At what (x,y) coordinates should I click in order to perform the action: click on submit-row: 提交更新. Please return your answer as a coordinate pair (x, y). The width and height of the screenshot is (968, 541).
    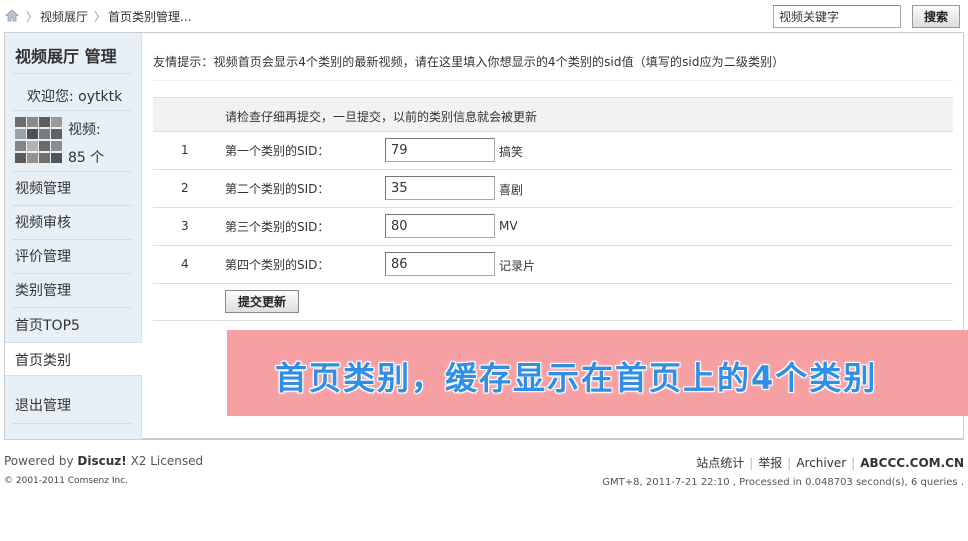
    Looking at the image, I should click on (553, 302).